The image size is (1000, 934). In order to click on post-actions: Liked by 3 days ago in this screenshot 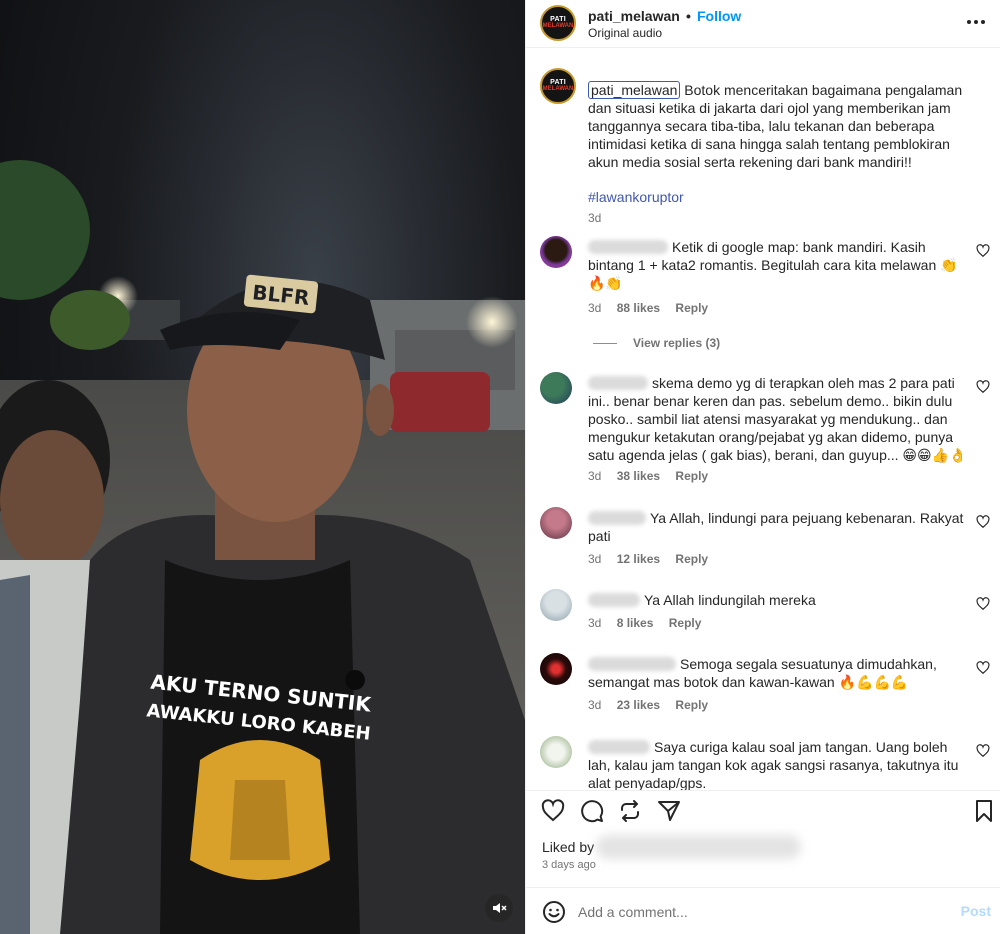, I will do `click(763, 838)`.